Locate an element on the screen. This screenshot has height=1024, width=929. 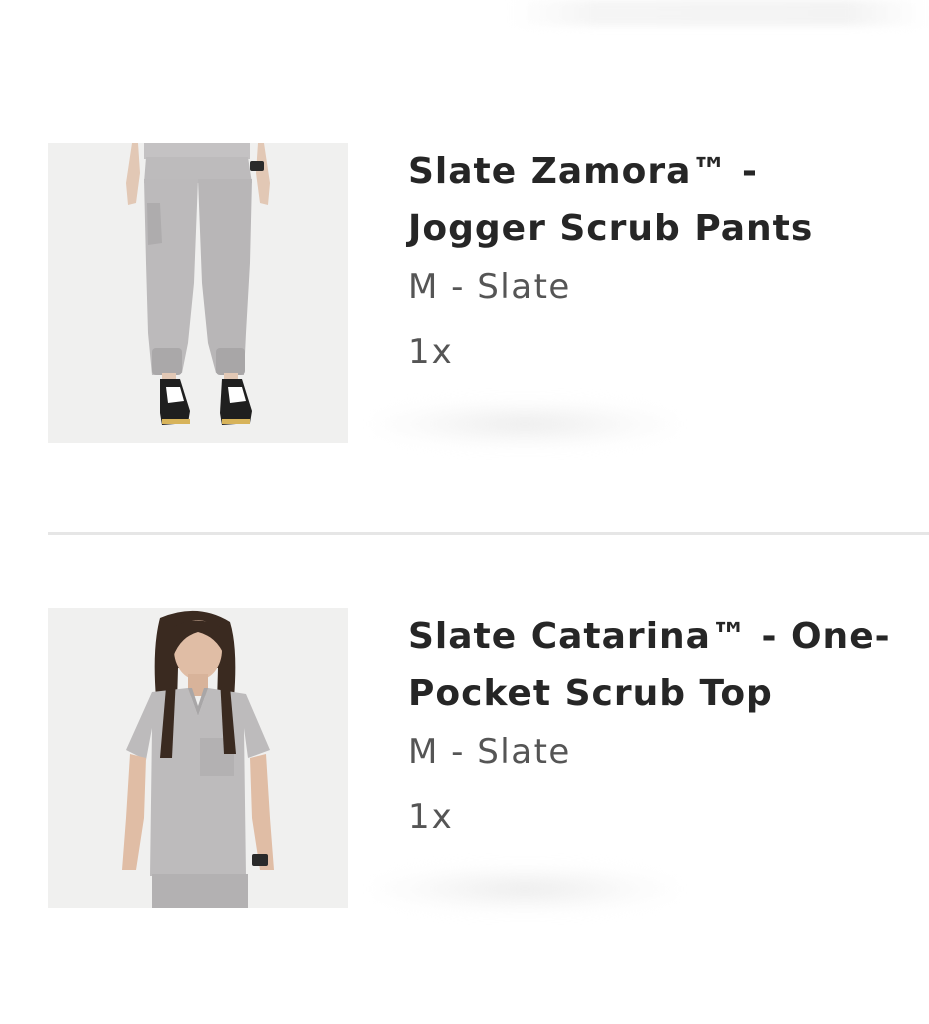
scrub-top-image is located at coordinates (198, 758).